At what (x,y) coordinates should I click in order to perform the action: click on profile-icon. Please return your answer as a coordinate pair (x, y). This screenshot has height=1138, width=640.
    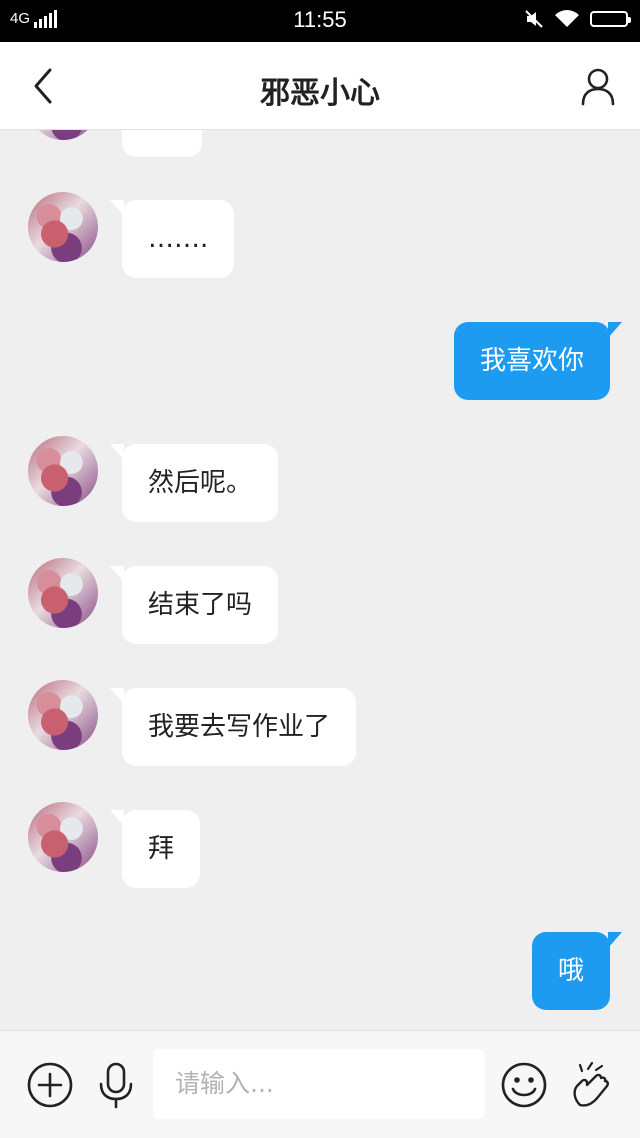
    Looking at the image, I should click on (598, 86).